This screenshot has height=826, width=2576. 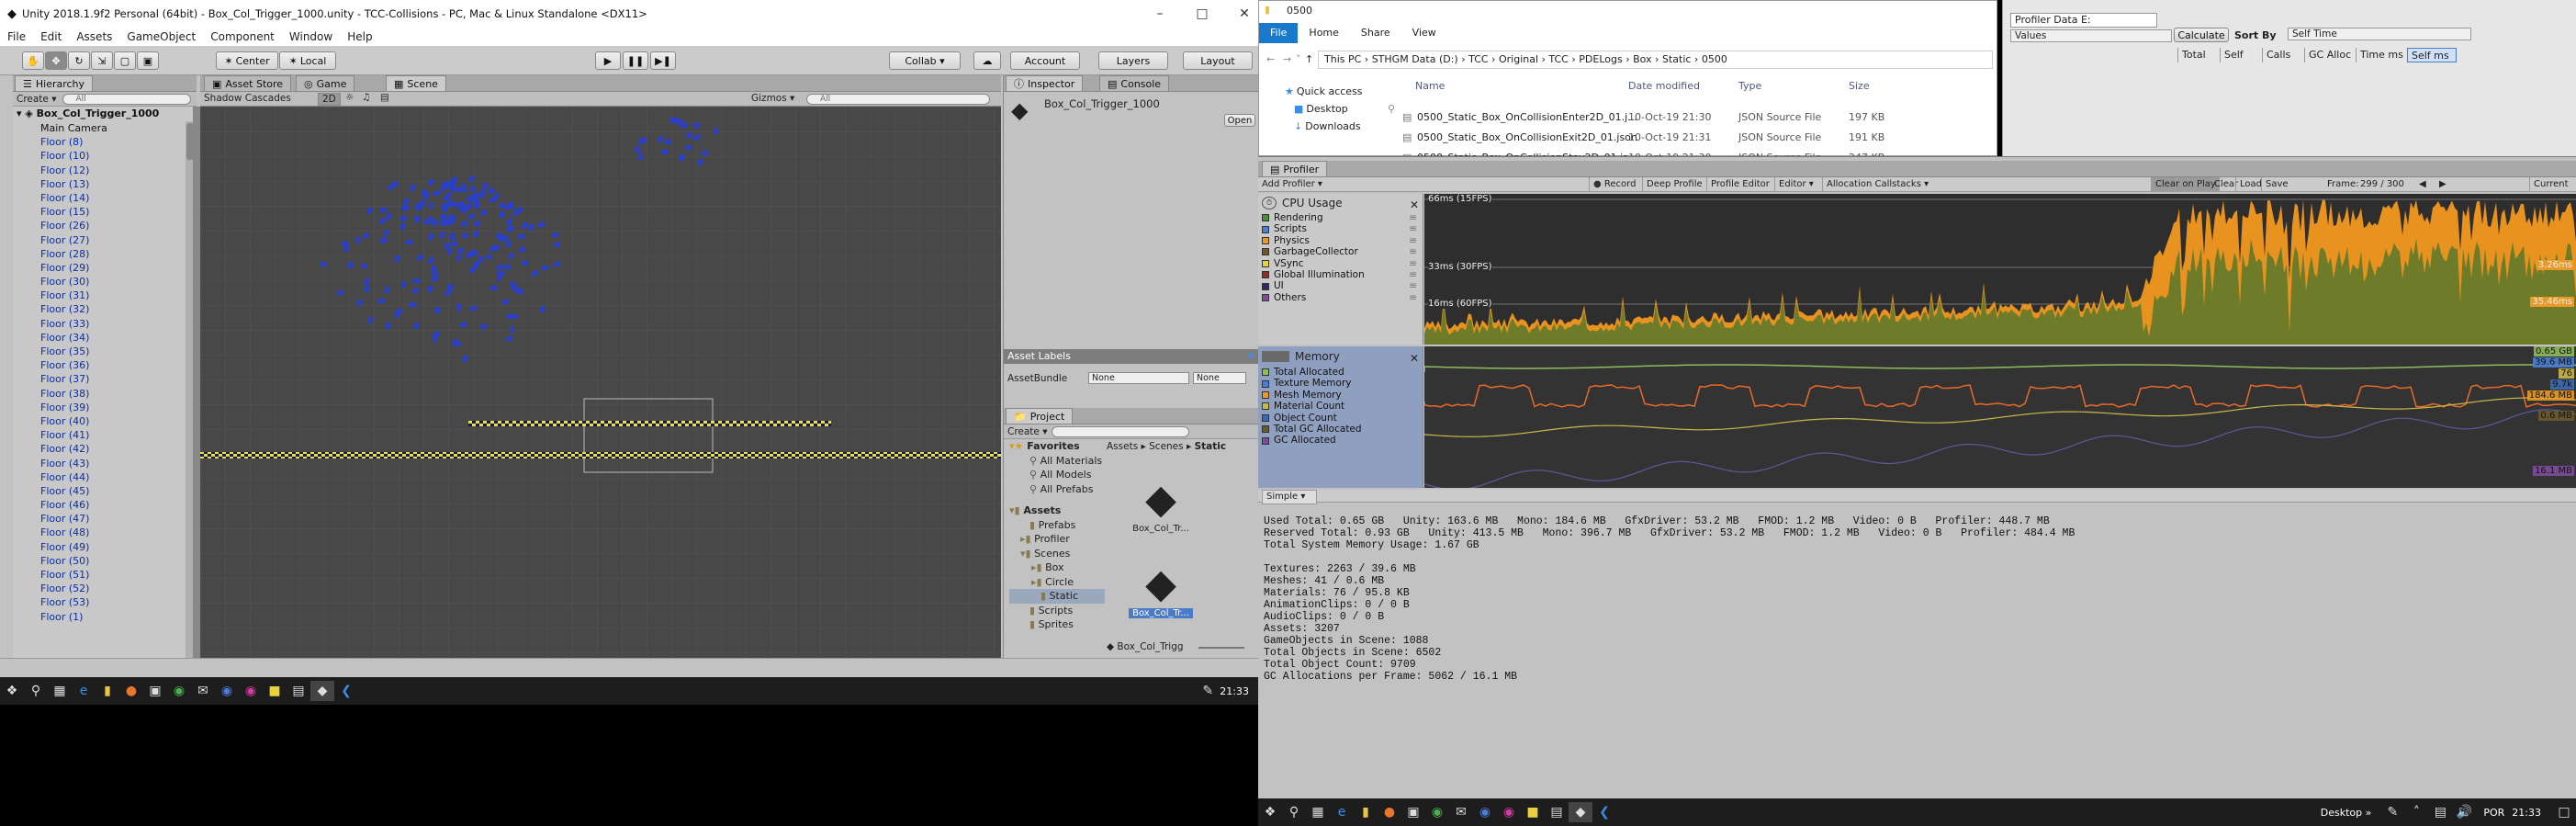 What do you see at coordinates (2440, 812) in the screenshot?
I see `network-icon: ▤` at bounding box center [2440, 812].